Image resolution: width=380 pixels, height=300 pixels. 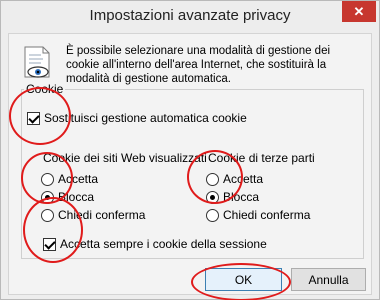 What do you see at coordinates (163, 244) in the screenshot?
I see `session-cookies-label: Accetta sempre i cookie della sessione` at bounding box center [163, 244].